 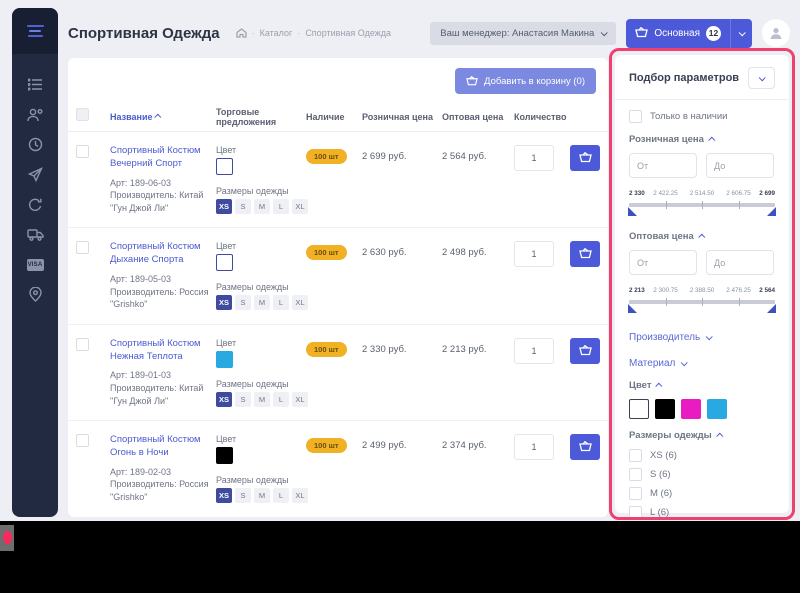 I want to click on hamburger-menu-button, so click(x=35, y=31).